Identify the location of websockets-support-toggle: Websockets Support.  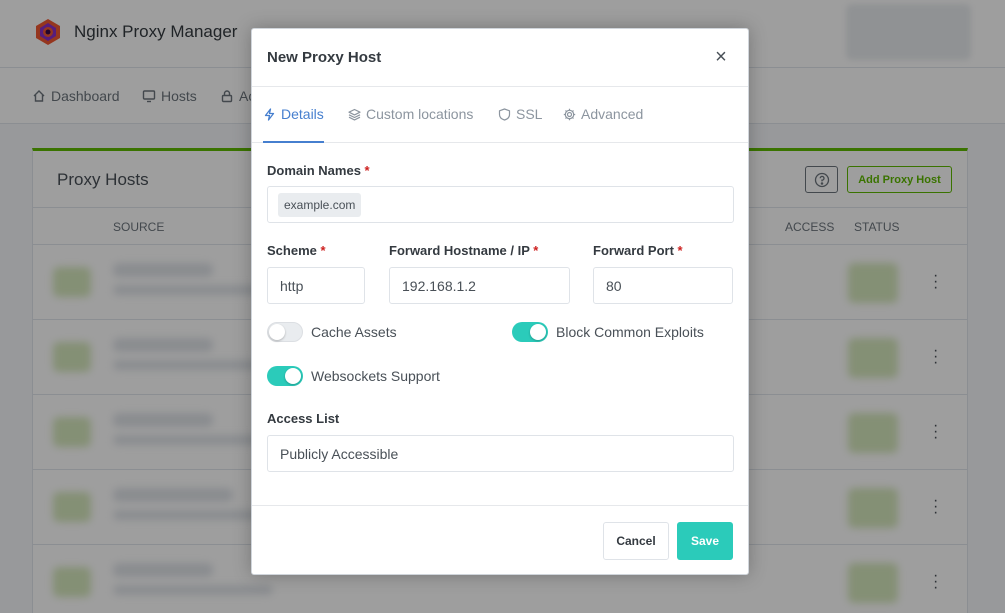
(353, 376).